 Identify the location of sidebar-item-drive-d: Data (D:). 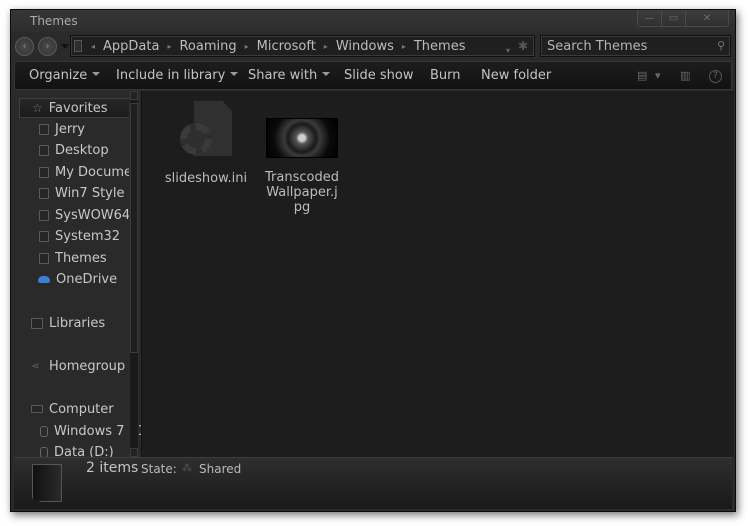
(77, 449).